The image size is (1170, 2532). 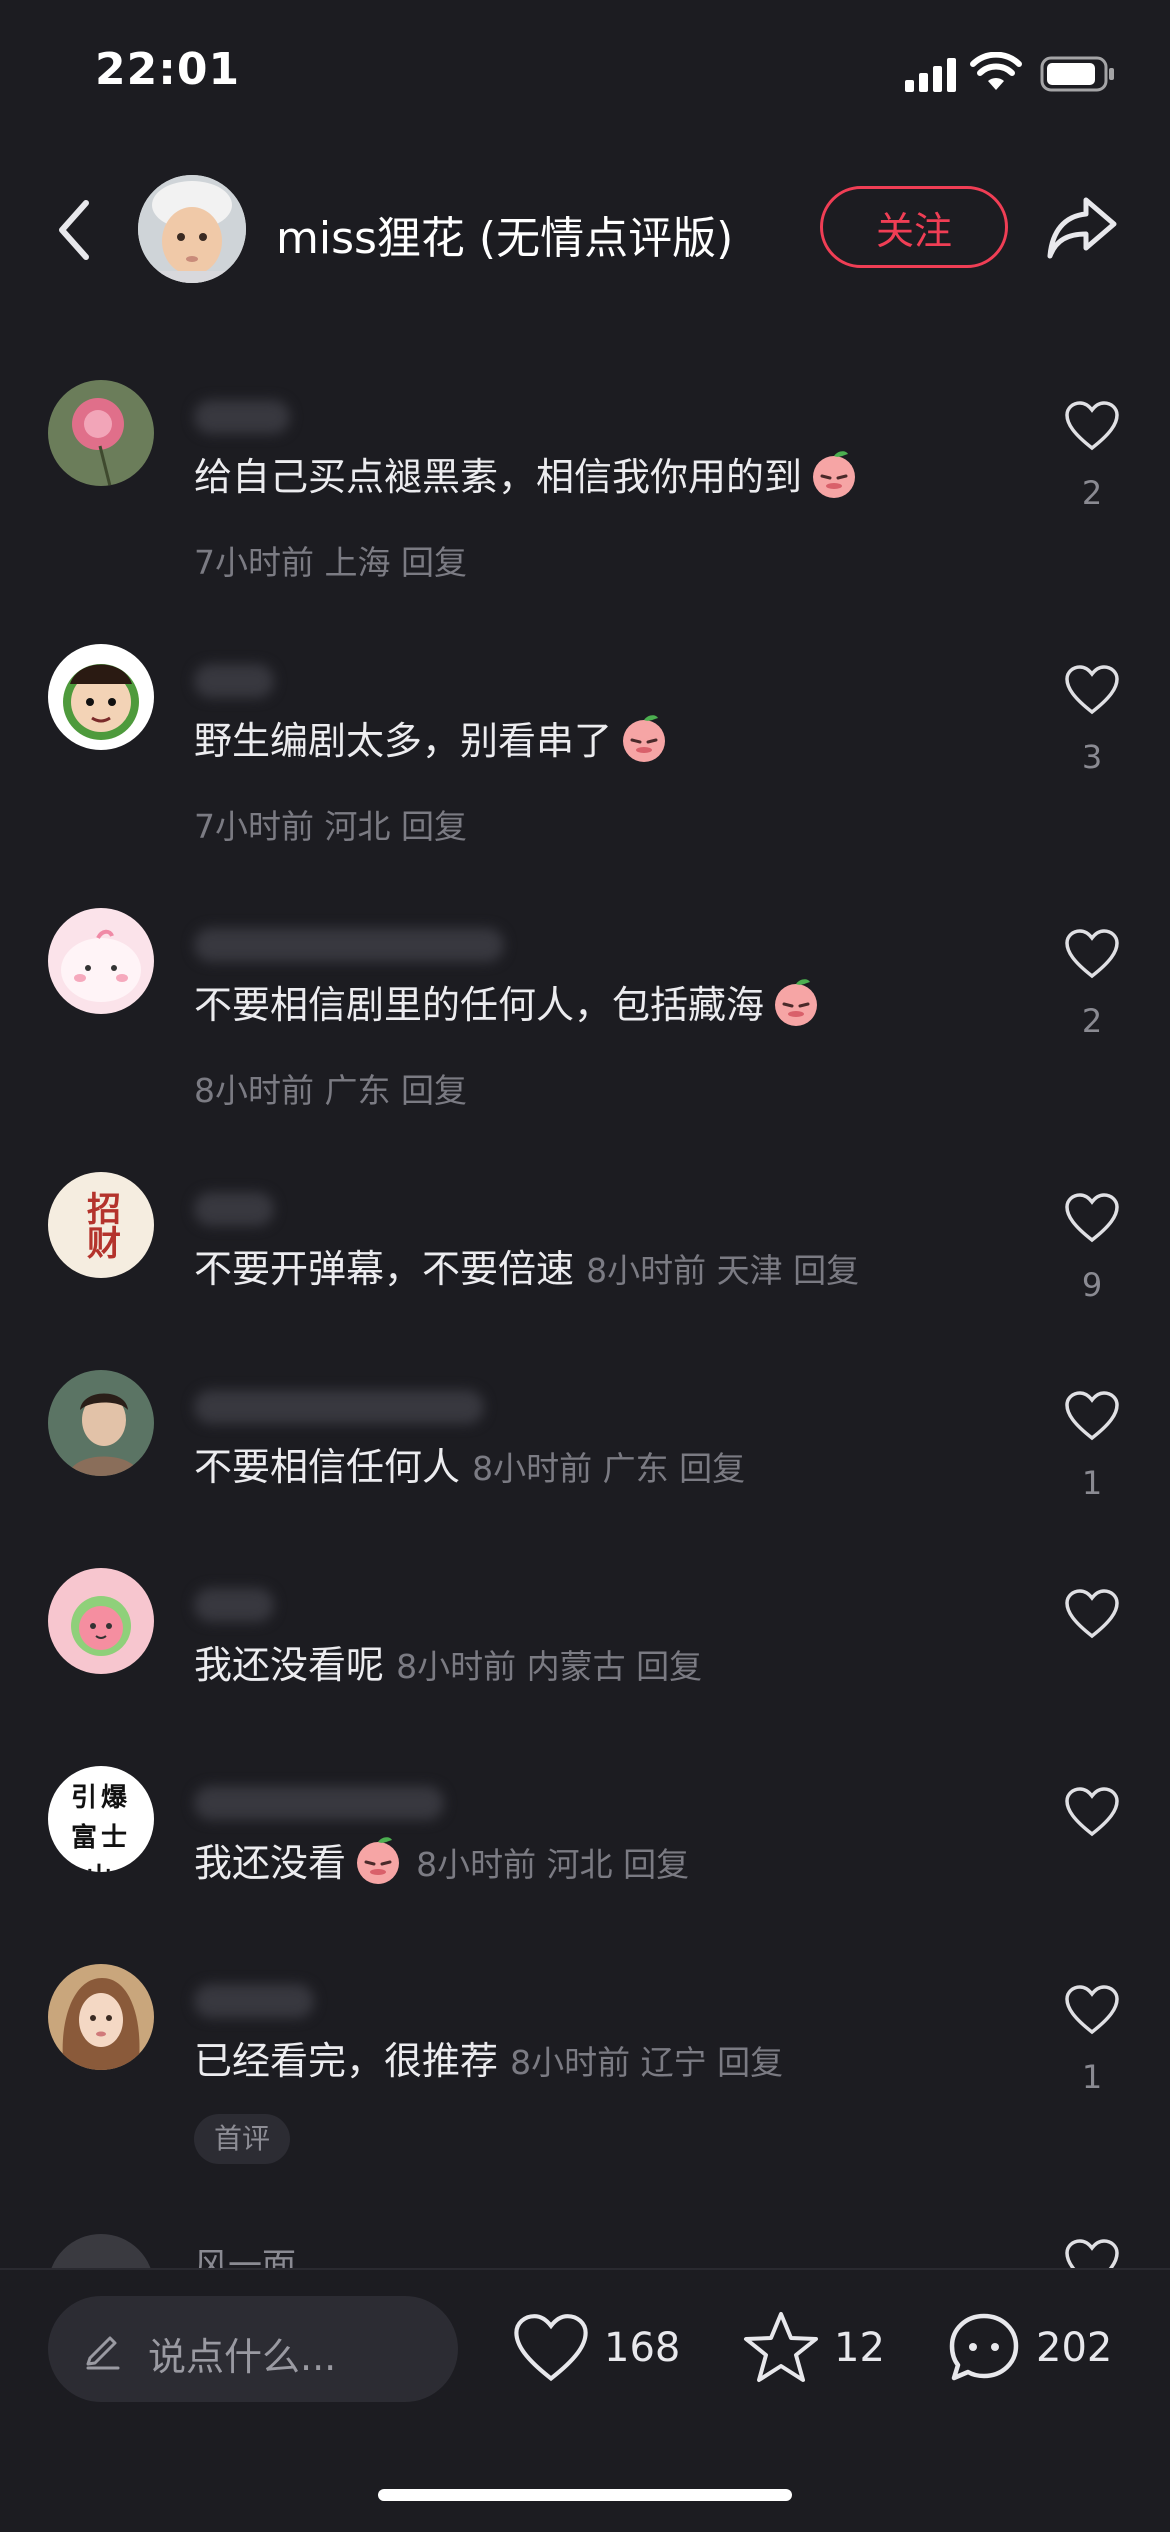 I want to click on comment-text: 不要相信任何人 8小时前 广东 回复, so click(x=470, y=1467).